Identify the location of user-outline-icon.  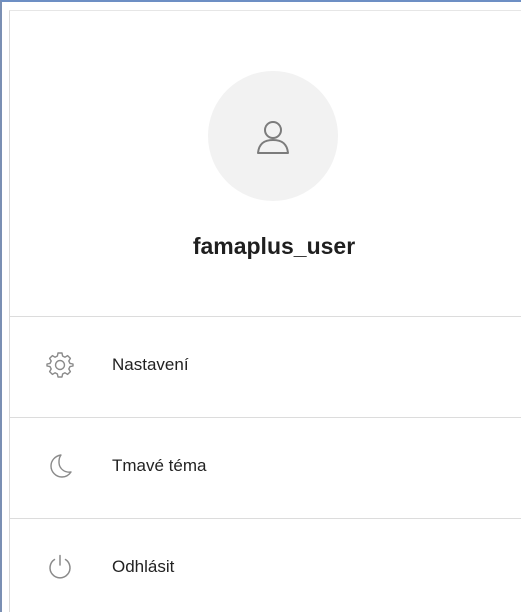
(273, 136).